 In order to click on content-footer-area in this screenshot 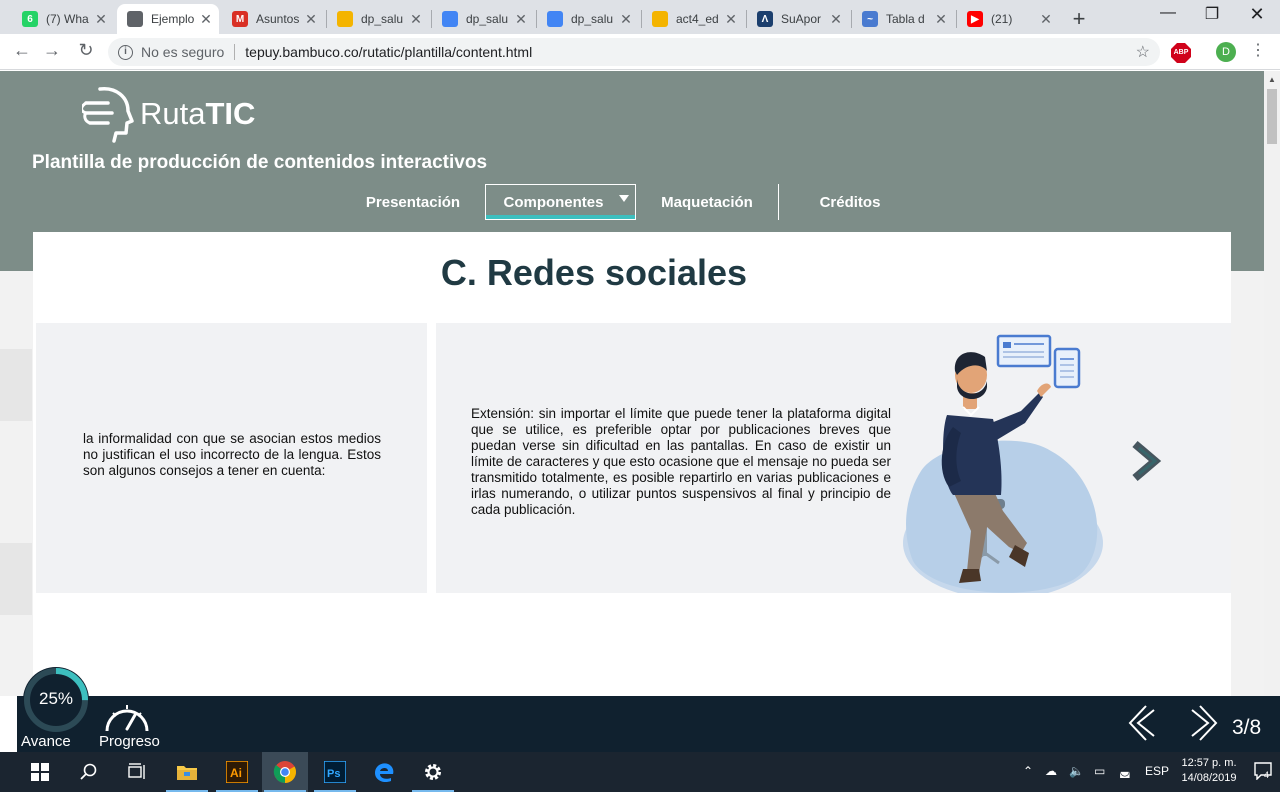, I will do `click(632, 665)`.